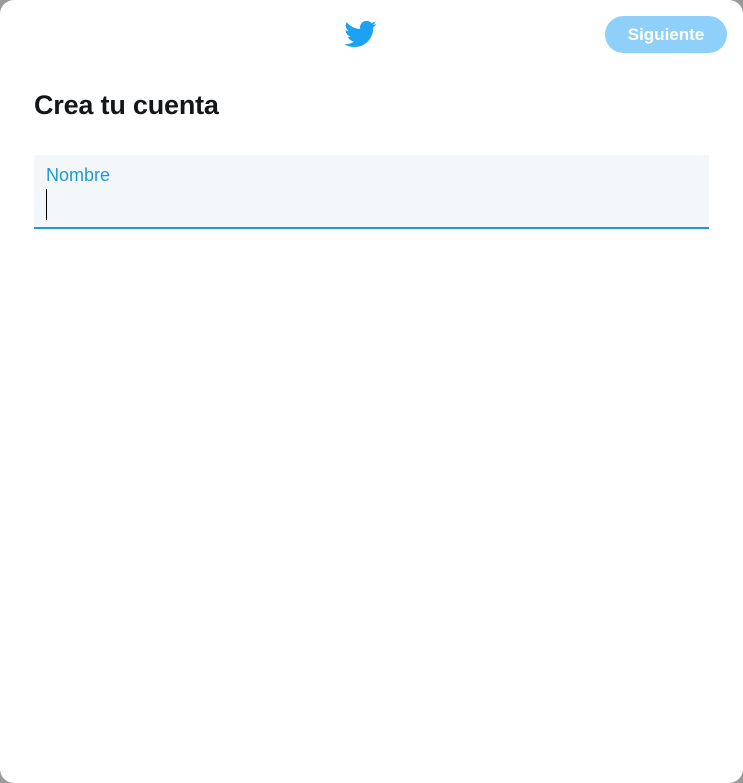 The image size is (743, 783). What do you see at coordinates (126, 105) in the screenshot?
I see `page-title: Crea tu cuenta` at bounding box center [126, 105].